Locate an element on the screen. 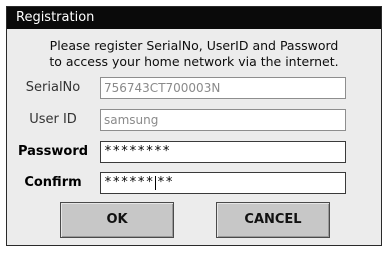  dialog-title: Registration is located at coordinates (194, 18).